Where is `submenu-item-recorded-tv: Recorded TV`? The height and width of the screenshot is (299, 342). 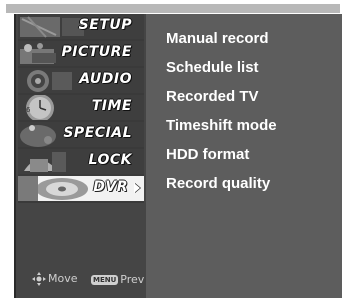
submenu-item-recorded-tv: Recorded TV is located at coordinates (212, 96).